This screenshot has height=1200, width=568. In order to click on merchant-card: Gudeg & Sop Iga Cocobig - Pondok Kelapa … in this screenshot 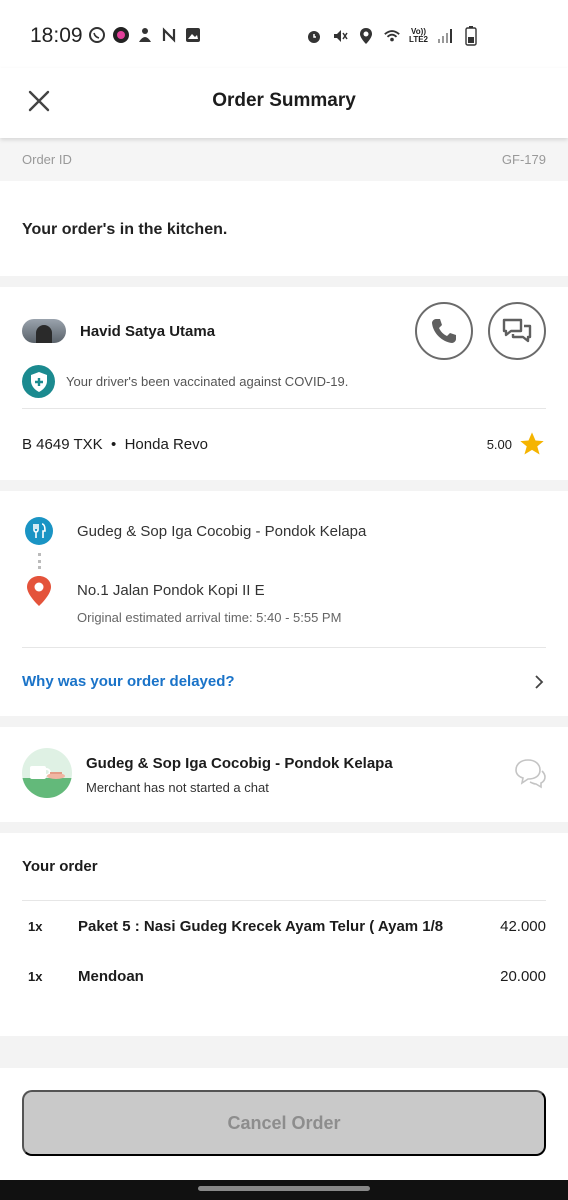, I will do `click(284, 774)`.